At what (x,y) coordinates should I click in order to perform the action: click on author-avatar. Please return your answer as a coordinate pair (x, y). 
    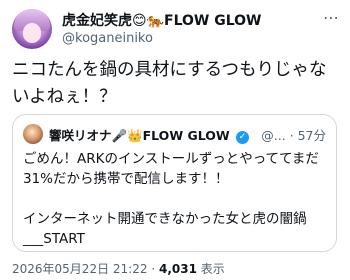
    Looking at the image, I should click on (32, 29).